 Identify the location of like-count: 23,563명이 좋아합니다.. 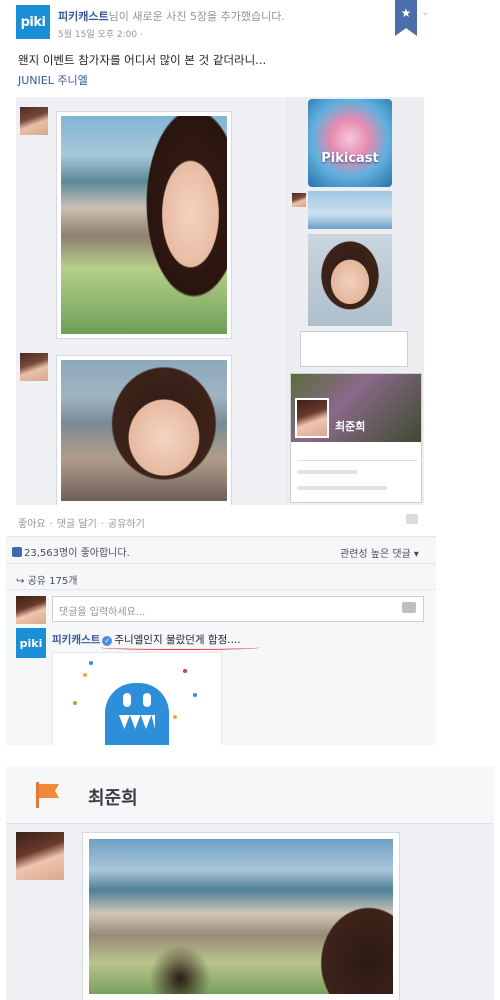
(71, 551).